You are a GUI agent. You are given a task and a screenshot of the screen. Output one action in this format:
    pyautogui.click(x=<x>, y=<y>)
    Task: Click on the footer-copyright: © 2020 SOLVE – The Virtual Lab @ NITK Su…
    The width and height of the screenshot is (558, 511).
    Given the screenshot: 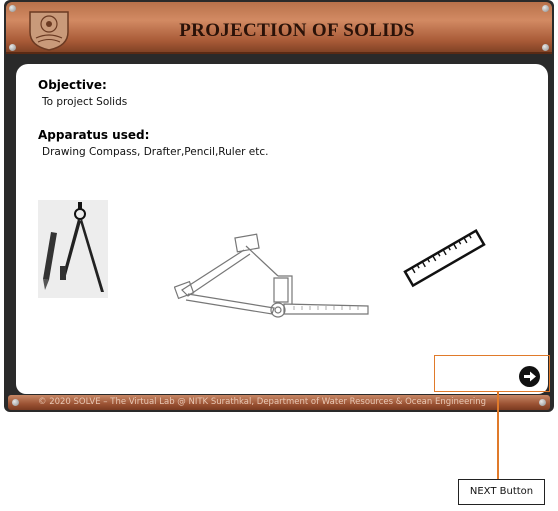 What is the action you would take?
    pyautogui.click(x=262, y=402)
    